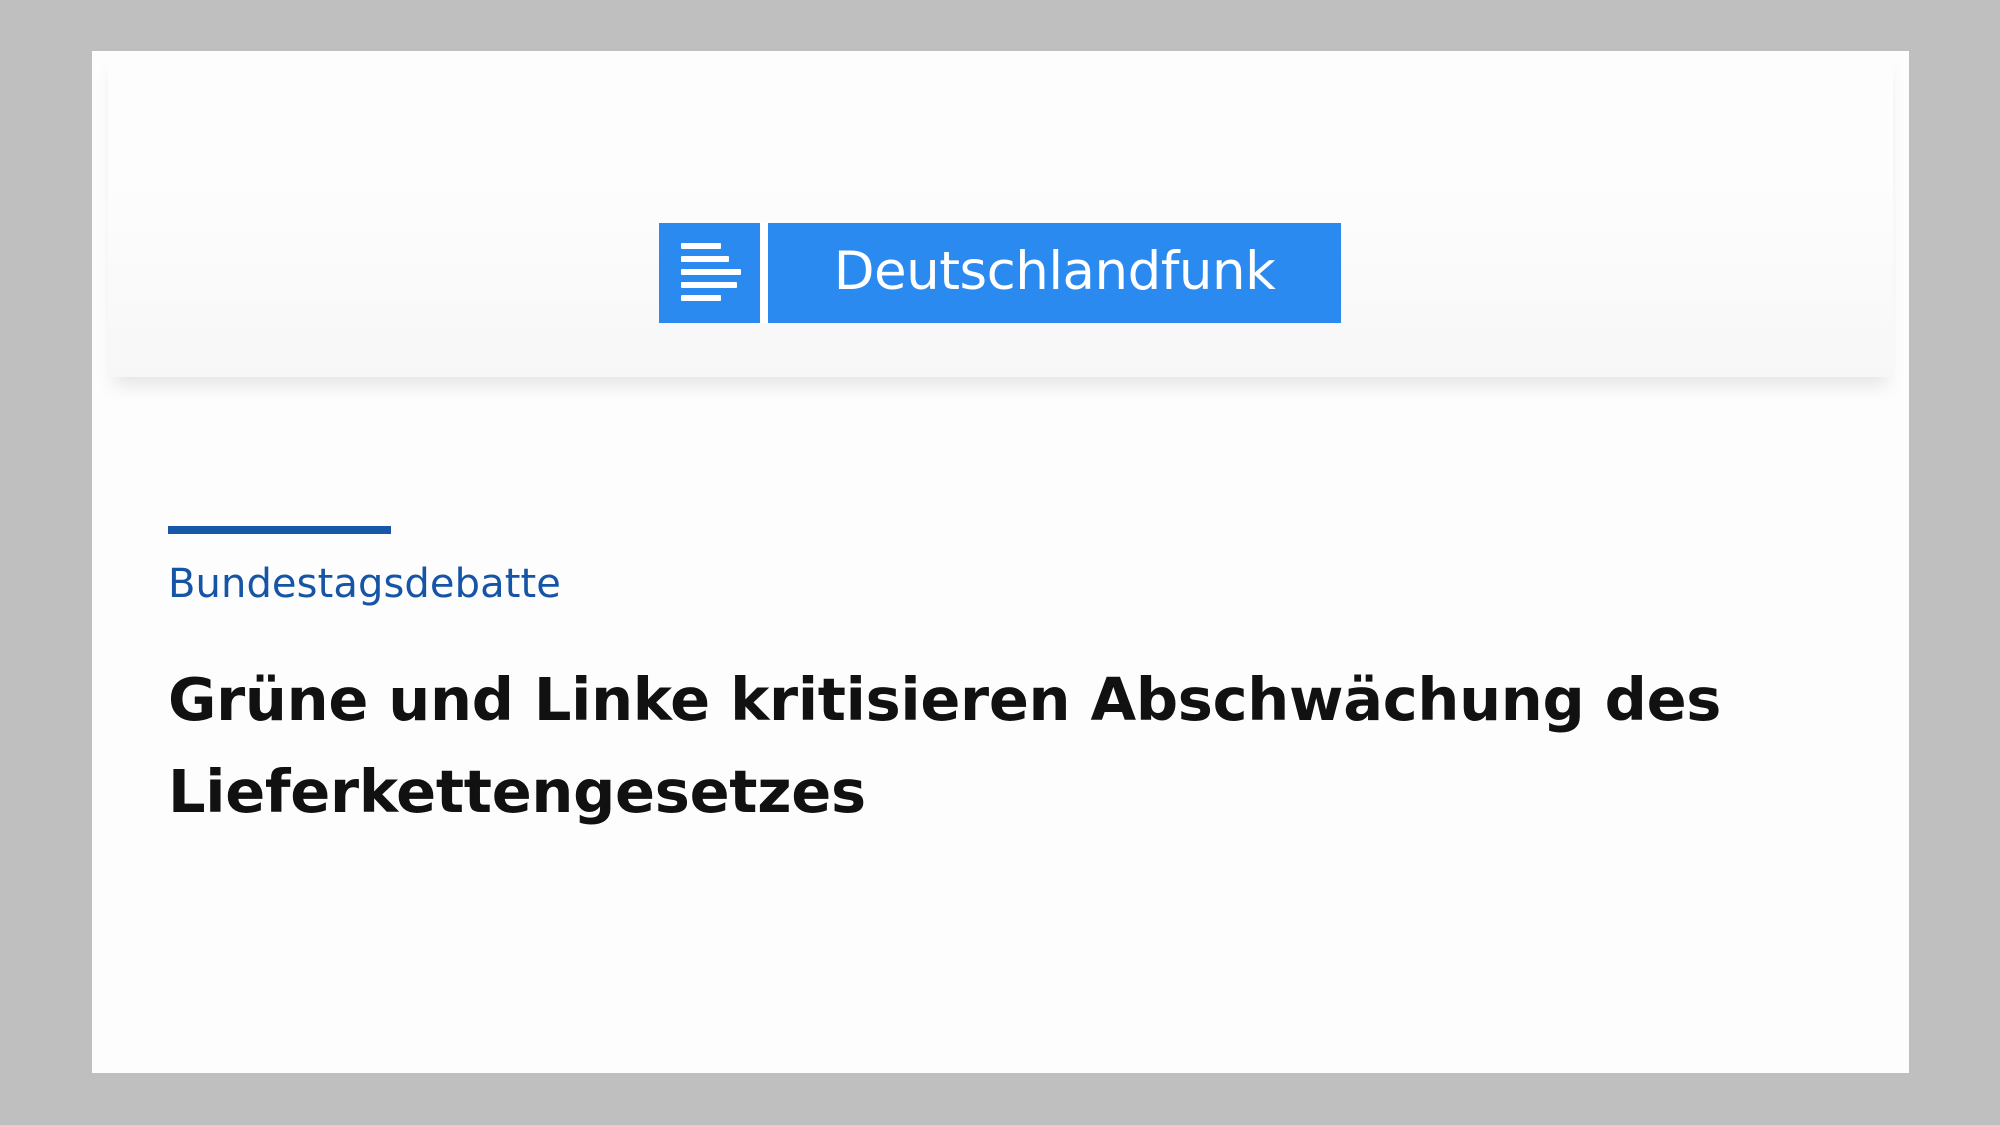 The height and width of the screenshot is (1125, 2000). What do you see at coordinates (764, 273) in the screenshot?
I see `logo-divider` at bounding box center [764, 273].